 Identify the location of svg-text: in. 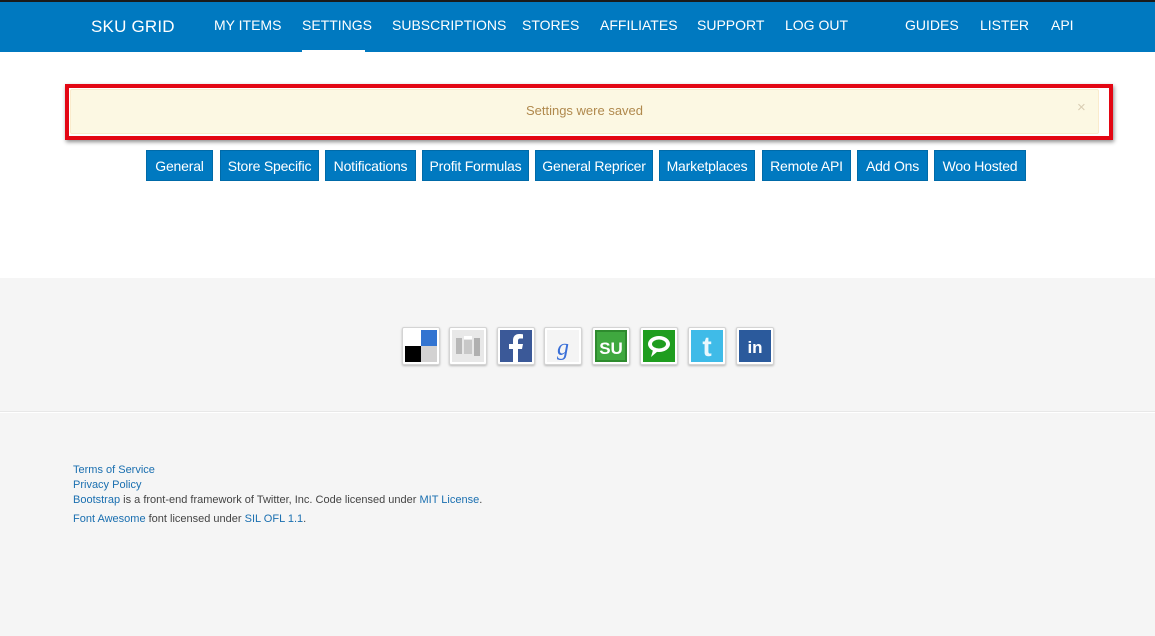
(754, 347).